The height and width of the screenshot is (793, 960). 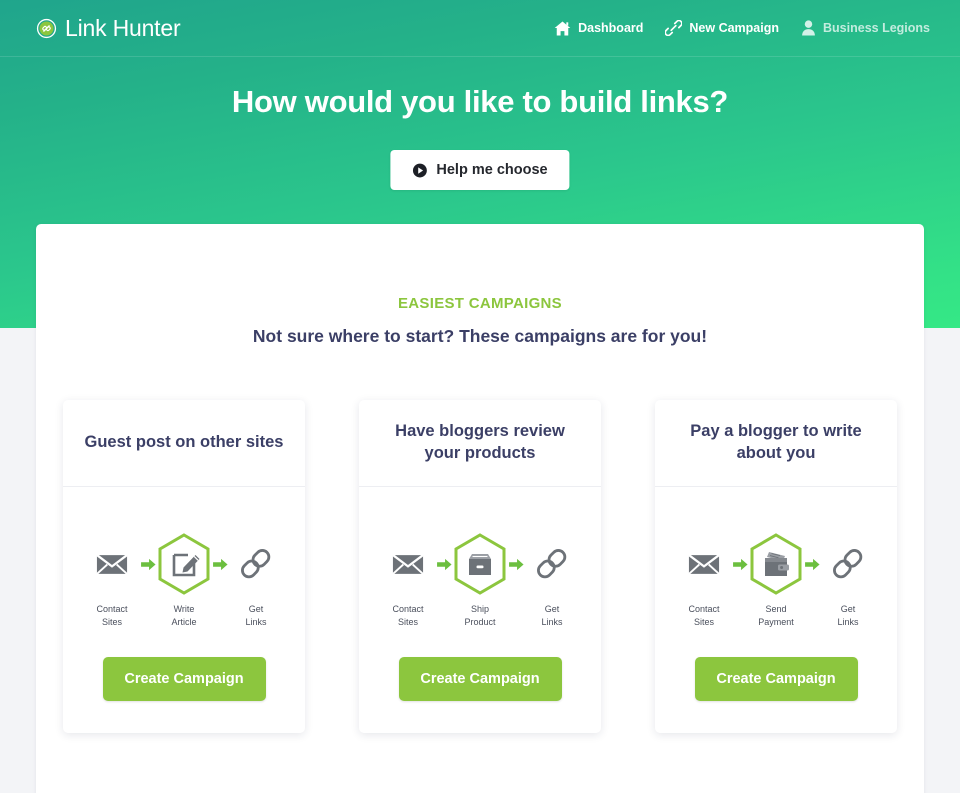 What do you see at coordinates (734, 28) in the screenshot?
I see `nav-label-new-campaign: New Campaign` at bounding box center [734, 28].